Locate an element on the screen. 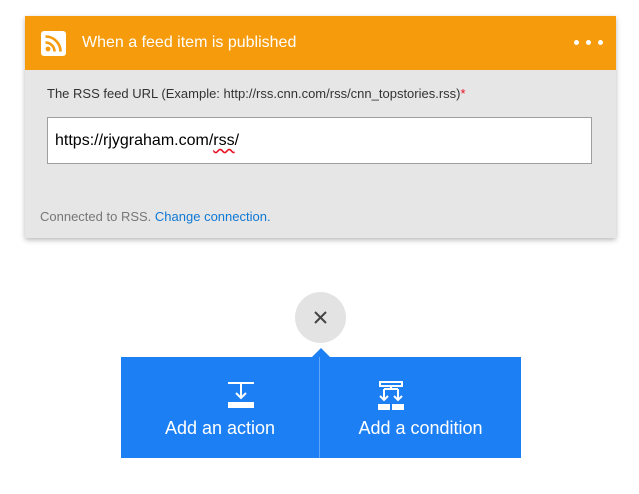  connection-status: Connected to RSS. Change connection. is located at coordinates (155, 216).